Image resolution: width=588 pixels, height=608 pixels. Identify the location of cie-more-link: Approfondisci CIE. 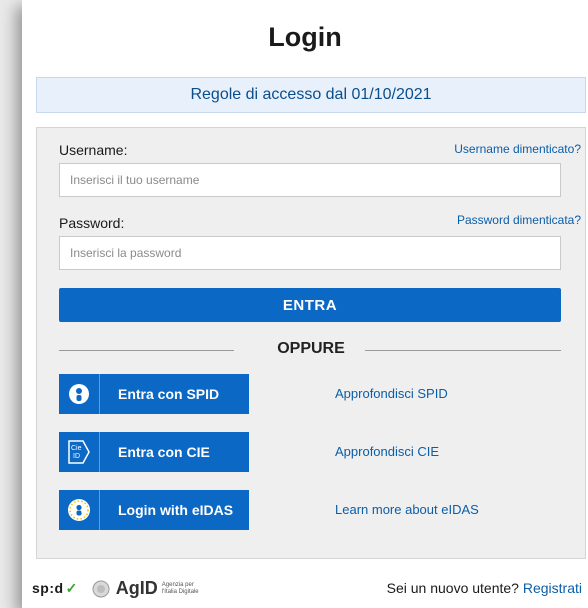
(387, 451).